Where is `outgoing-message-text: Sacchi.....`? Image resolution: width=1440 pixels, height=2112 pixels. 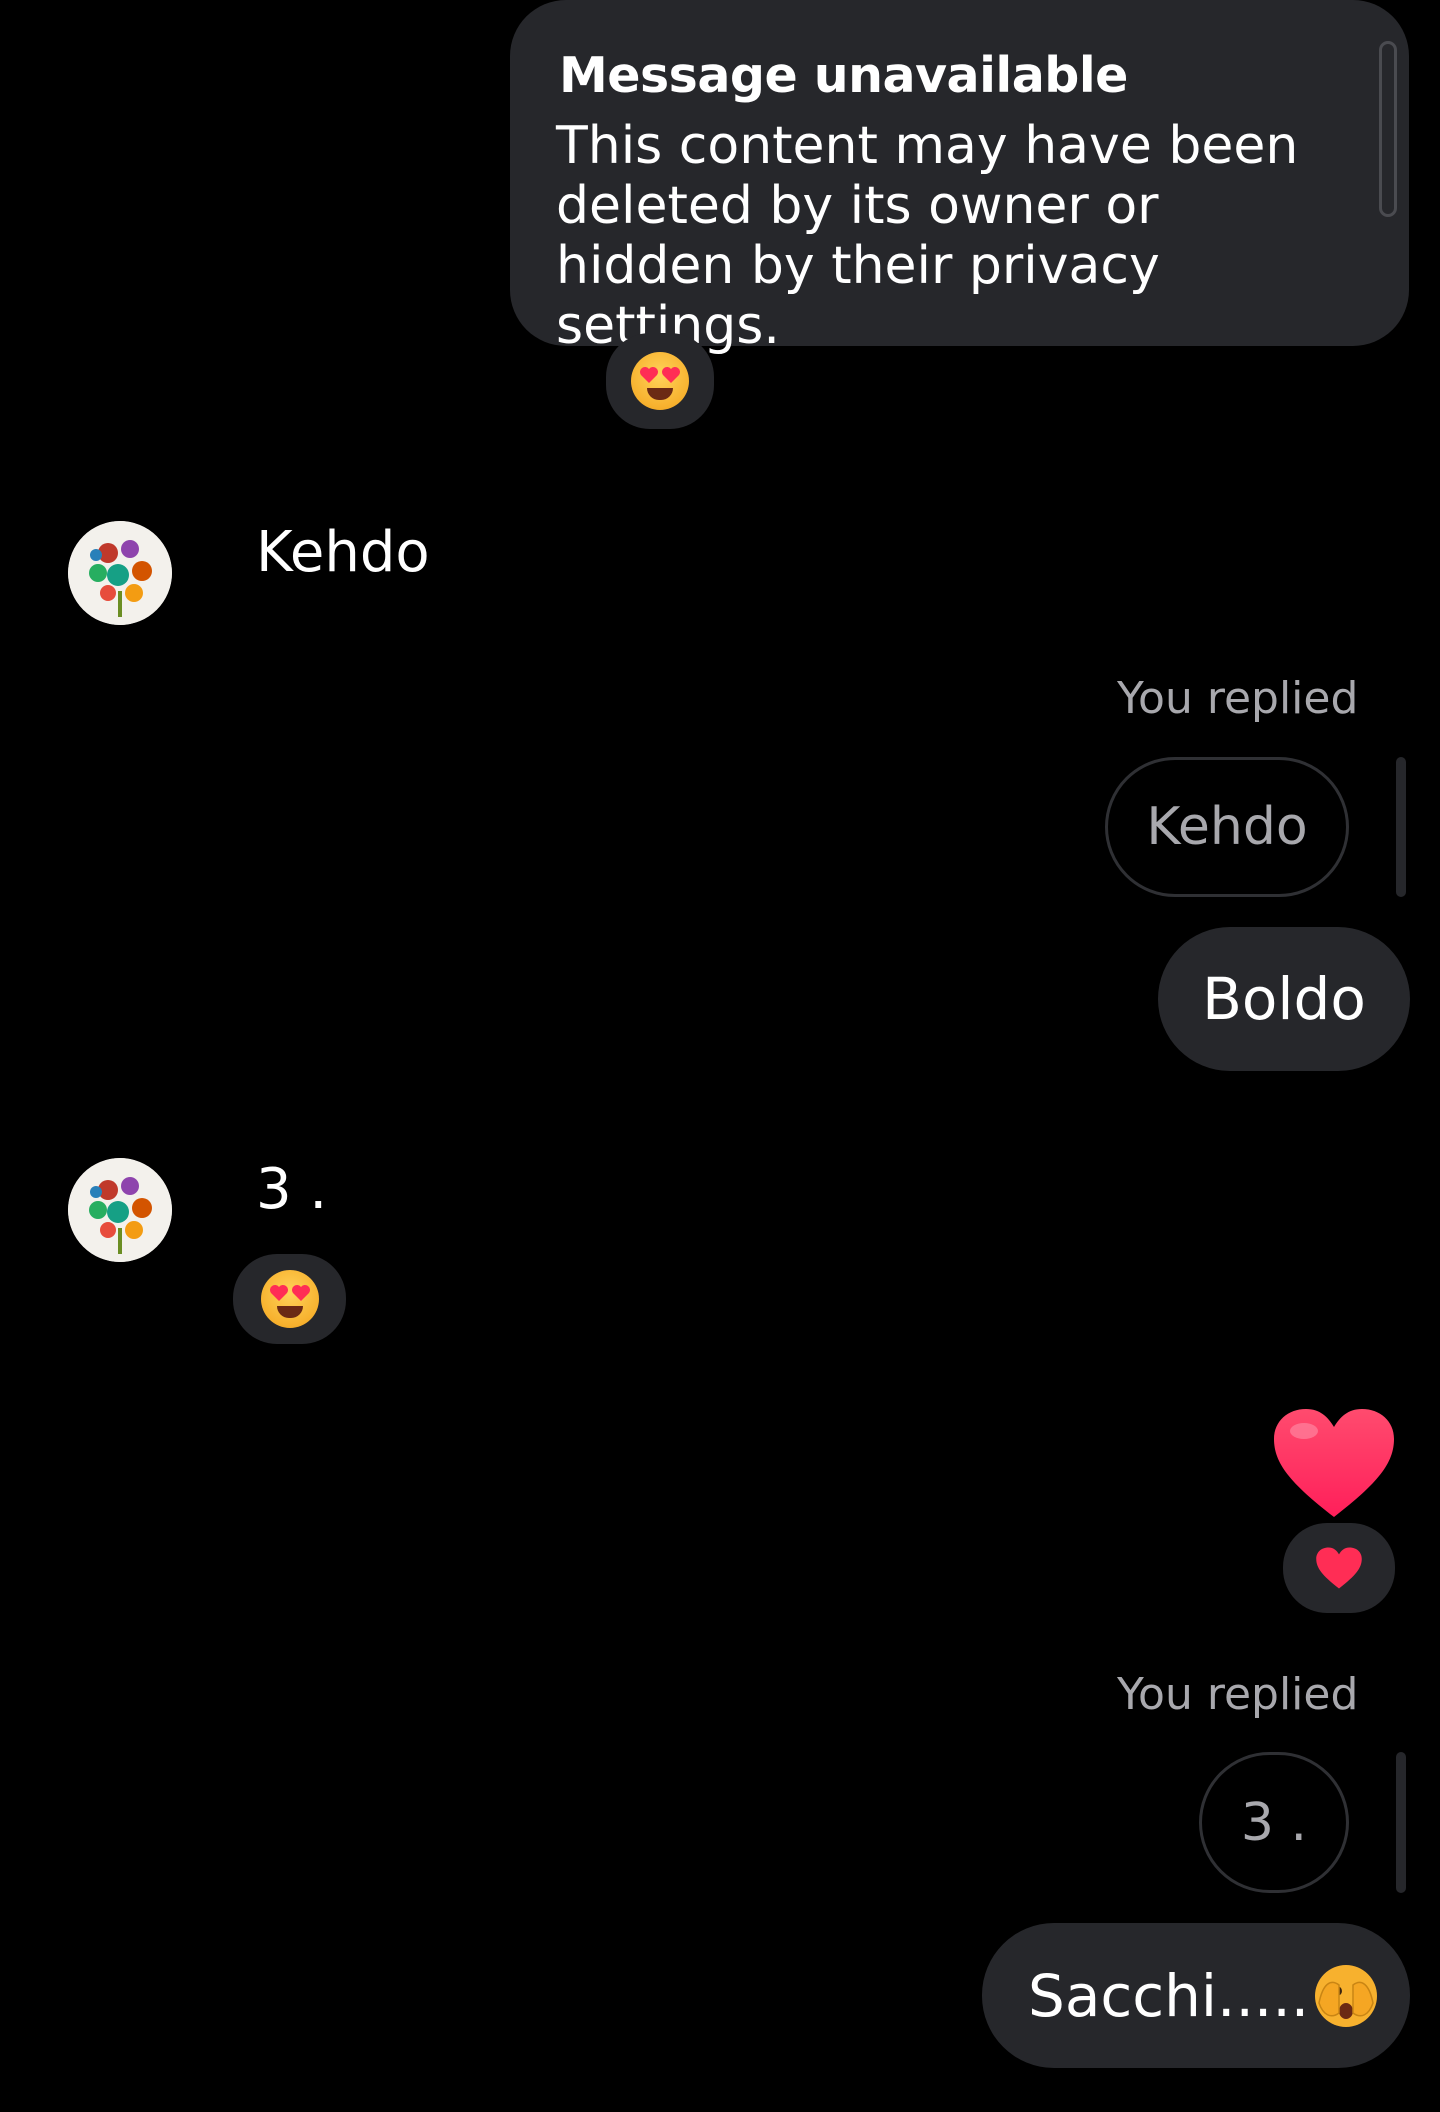 outgoing-message-text: Sacchi..... is located at coordinates (1169, 1995).